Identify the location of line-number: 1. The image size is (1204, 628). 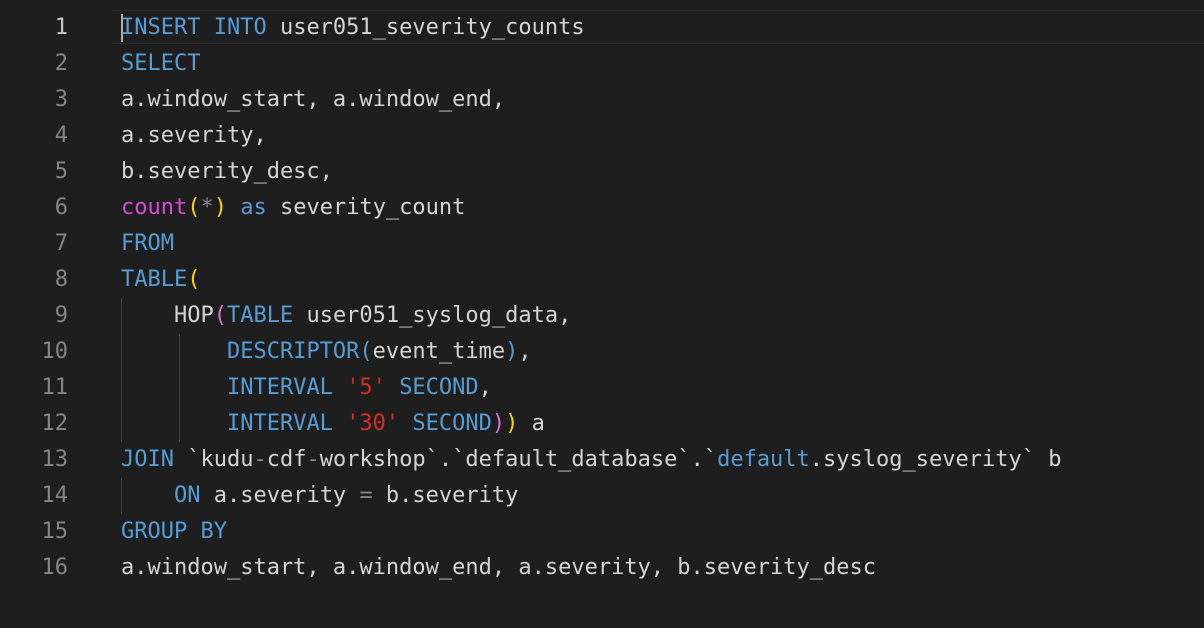
(61, 27).